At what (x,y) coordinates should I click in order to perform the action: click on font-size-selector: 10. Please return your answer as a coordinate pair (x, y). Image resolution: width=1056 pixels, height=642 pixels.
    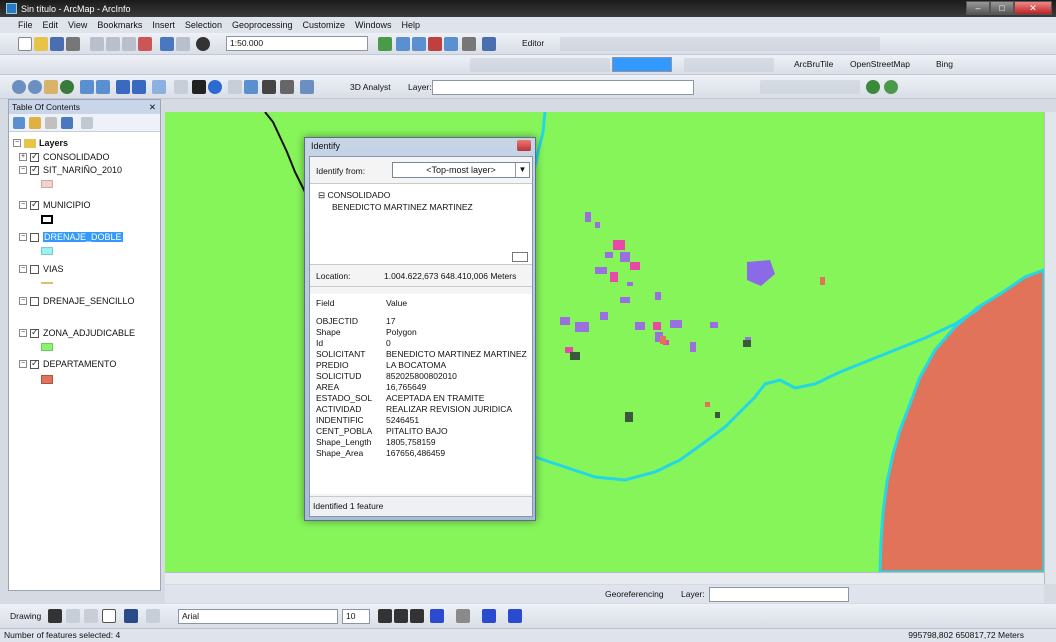
    Looking at the image, I should click on (356, 616).